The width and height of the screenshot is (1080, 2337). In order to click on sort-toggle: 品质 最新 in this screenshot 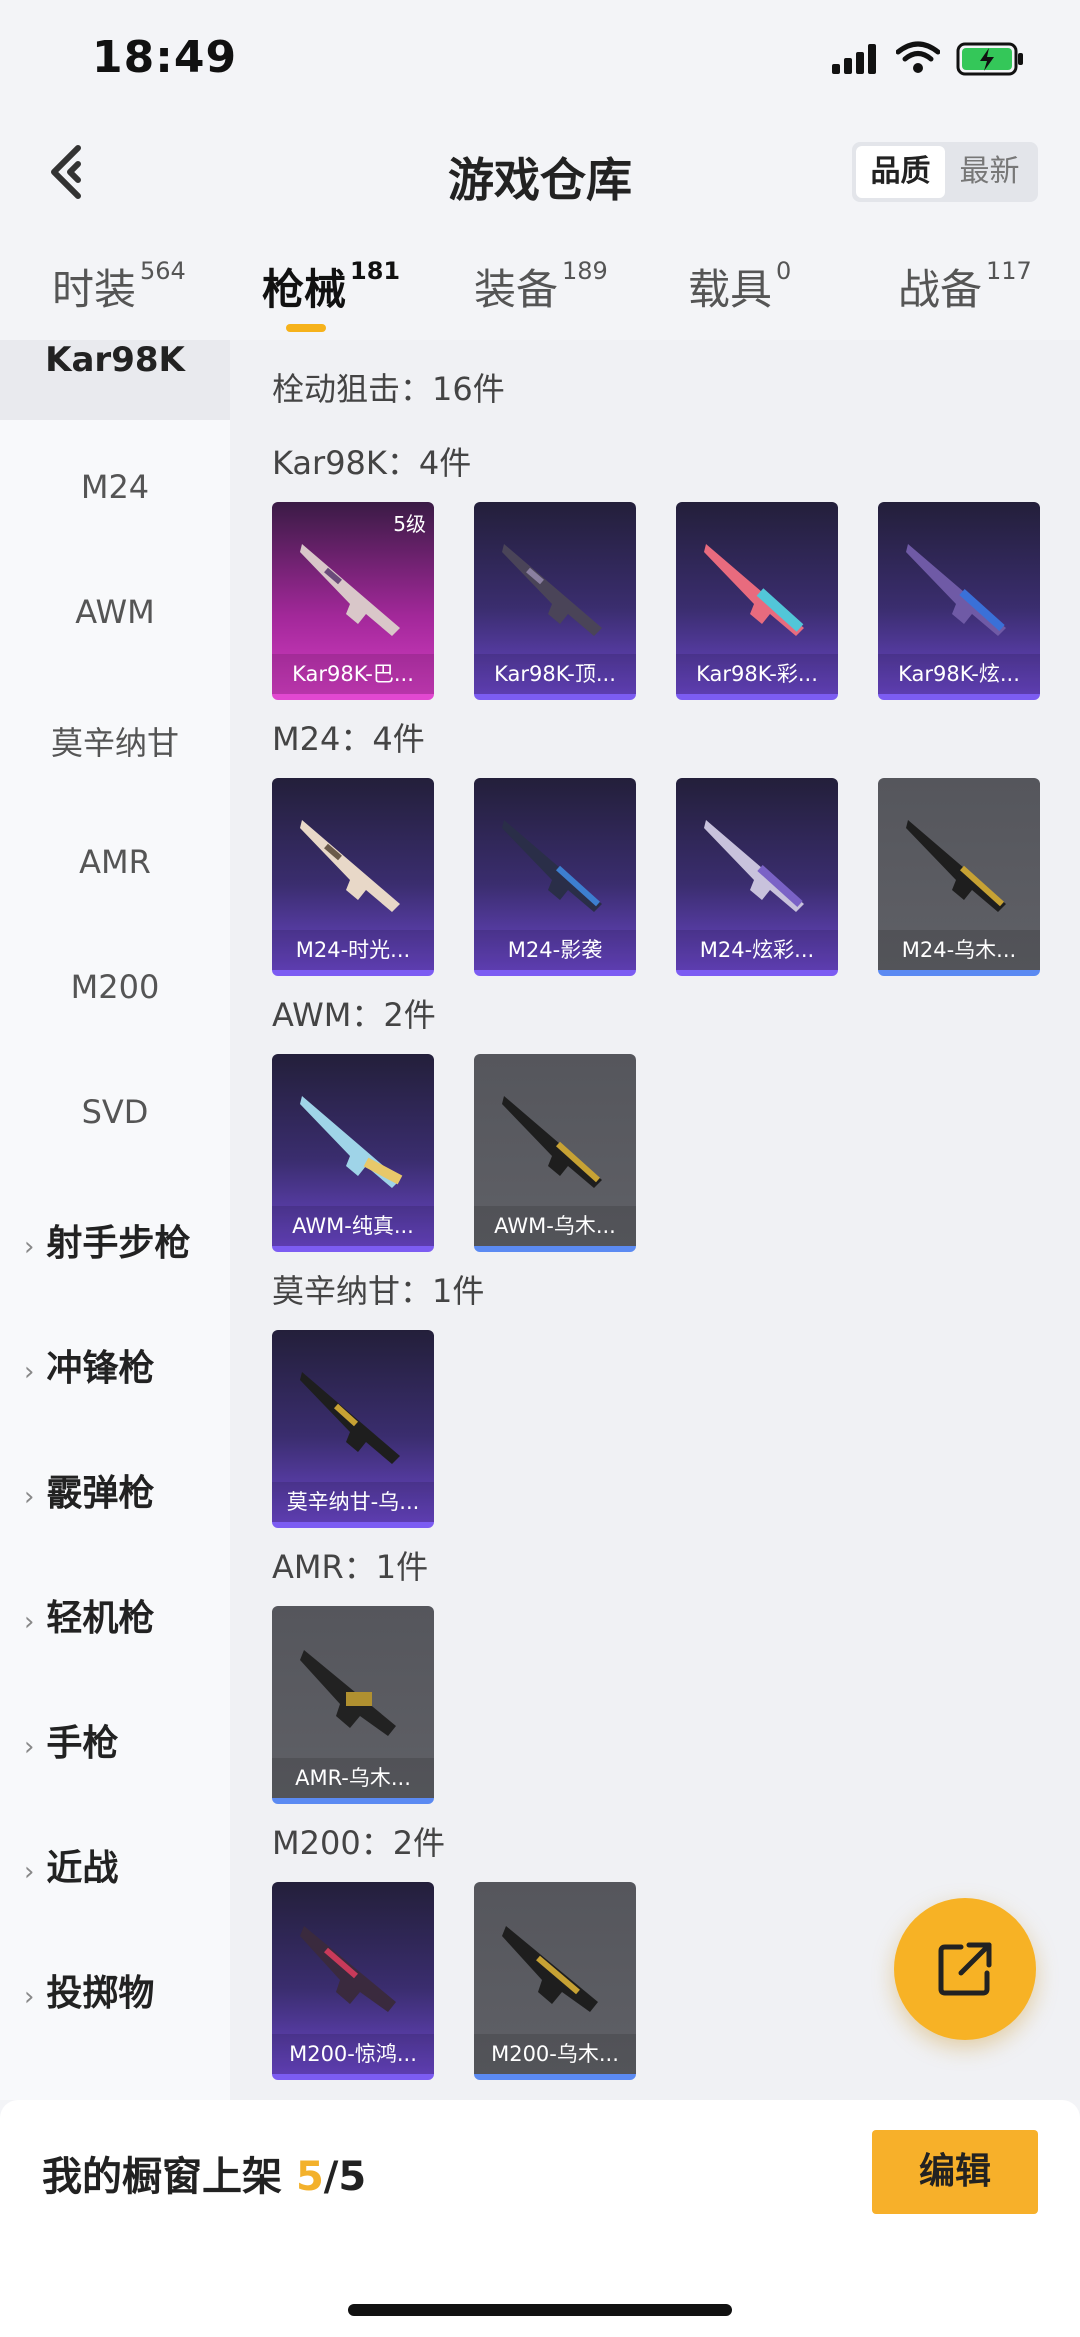, I will do `click(945, 172)`.